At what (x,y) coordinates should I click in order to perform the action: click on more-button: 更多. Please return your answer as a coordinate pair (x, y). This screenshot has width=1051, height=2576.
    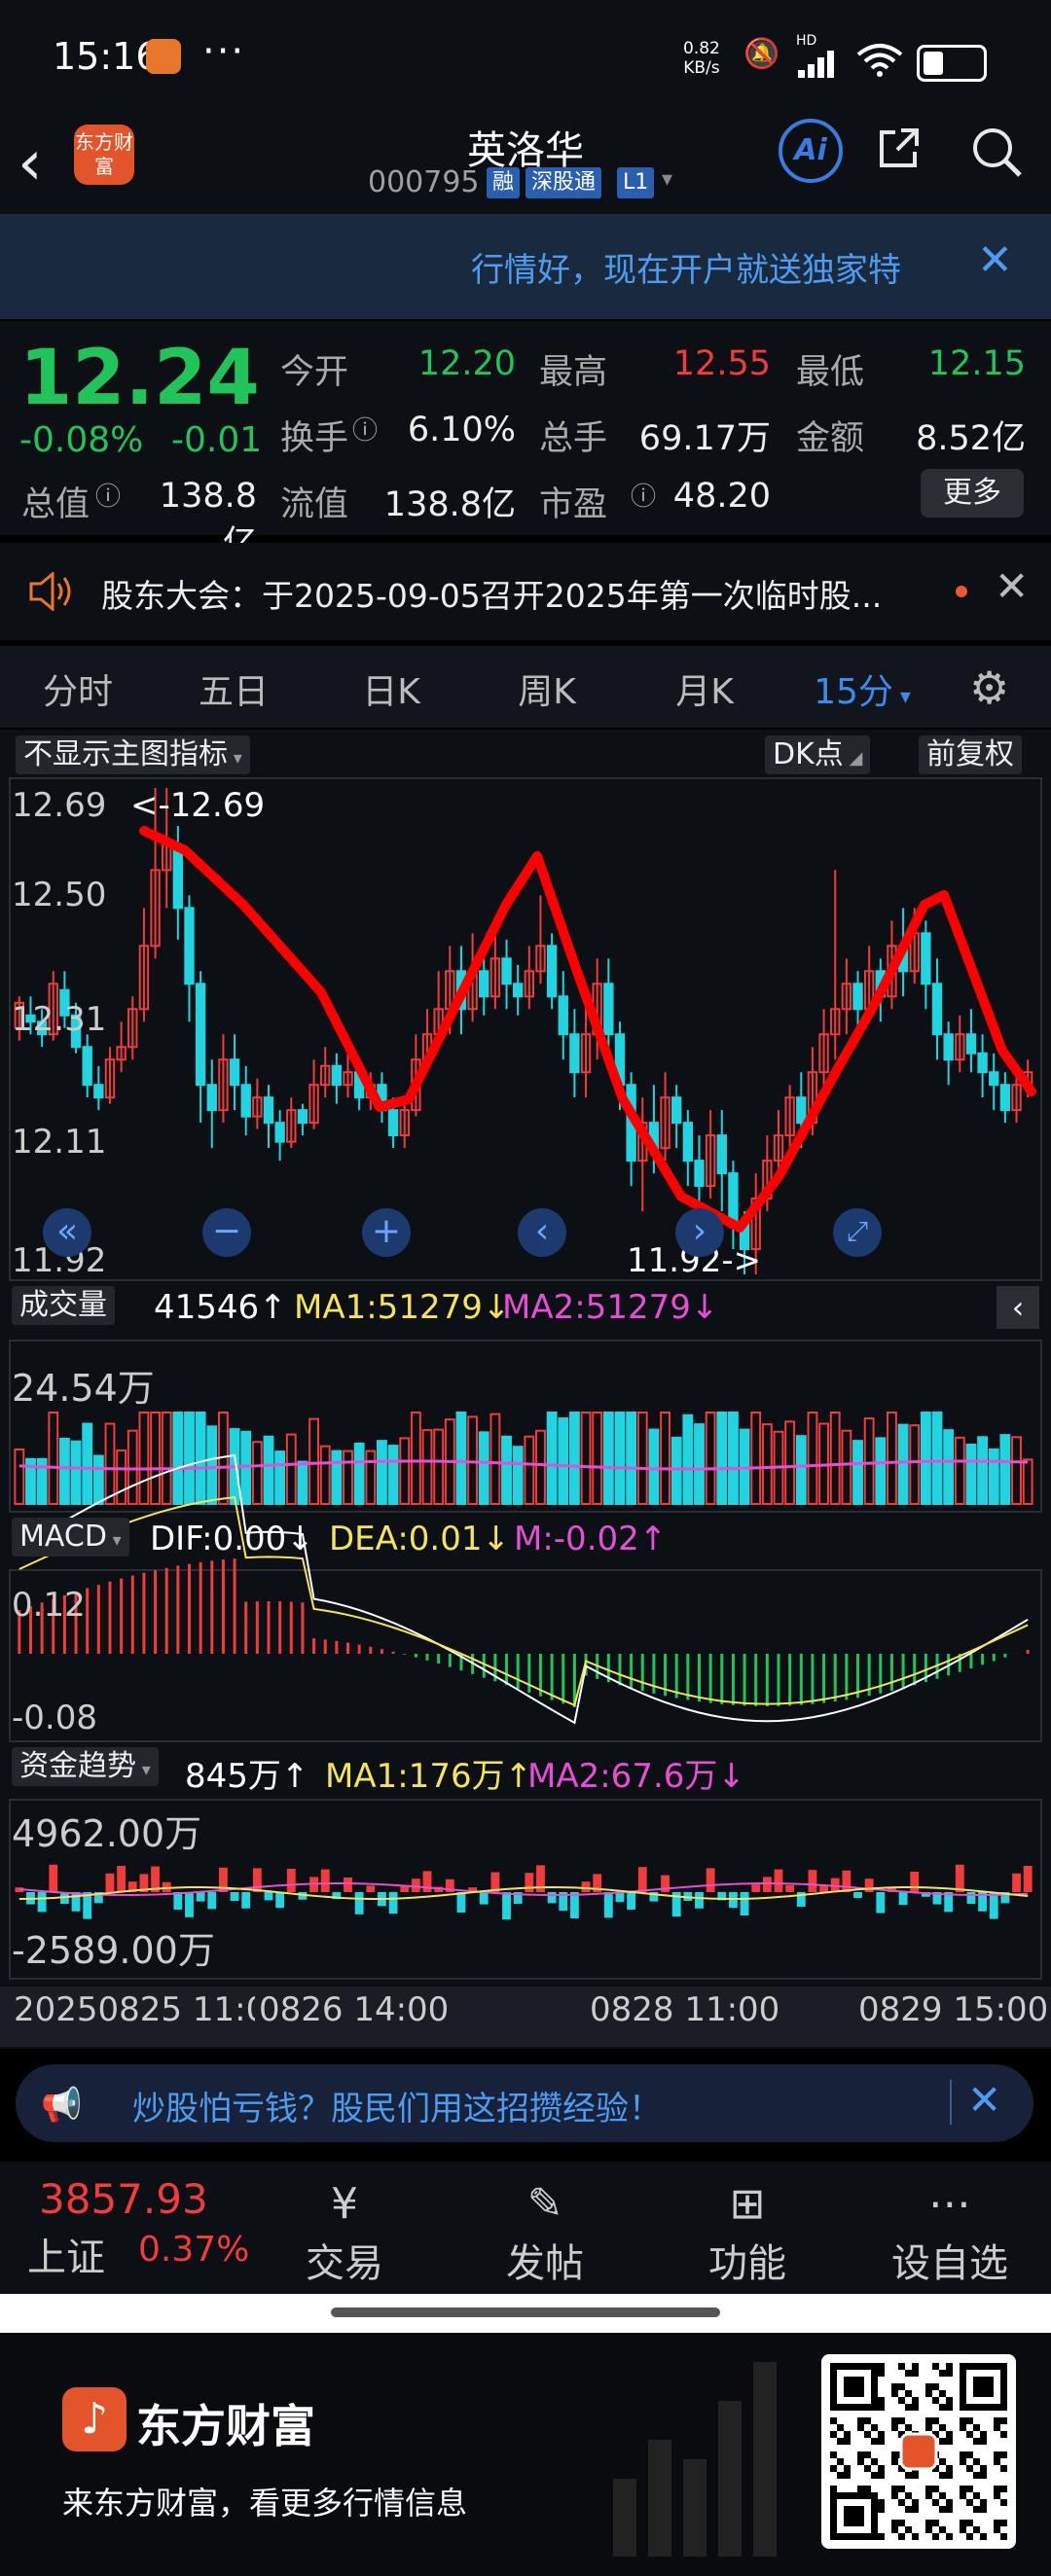
    Looking at the image, I should click on (972, 493).